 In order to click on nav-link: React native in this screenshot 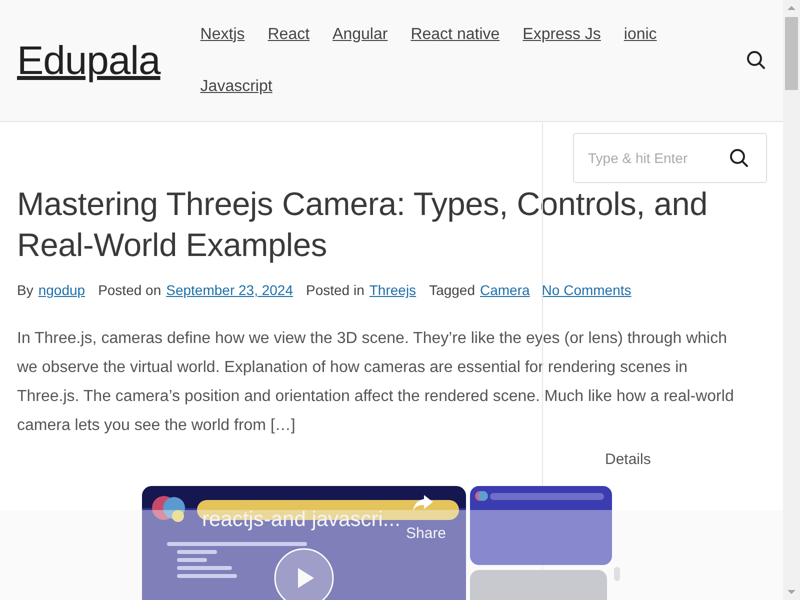, I will do `click(455, 35)`.